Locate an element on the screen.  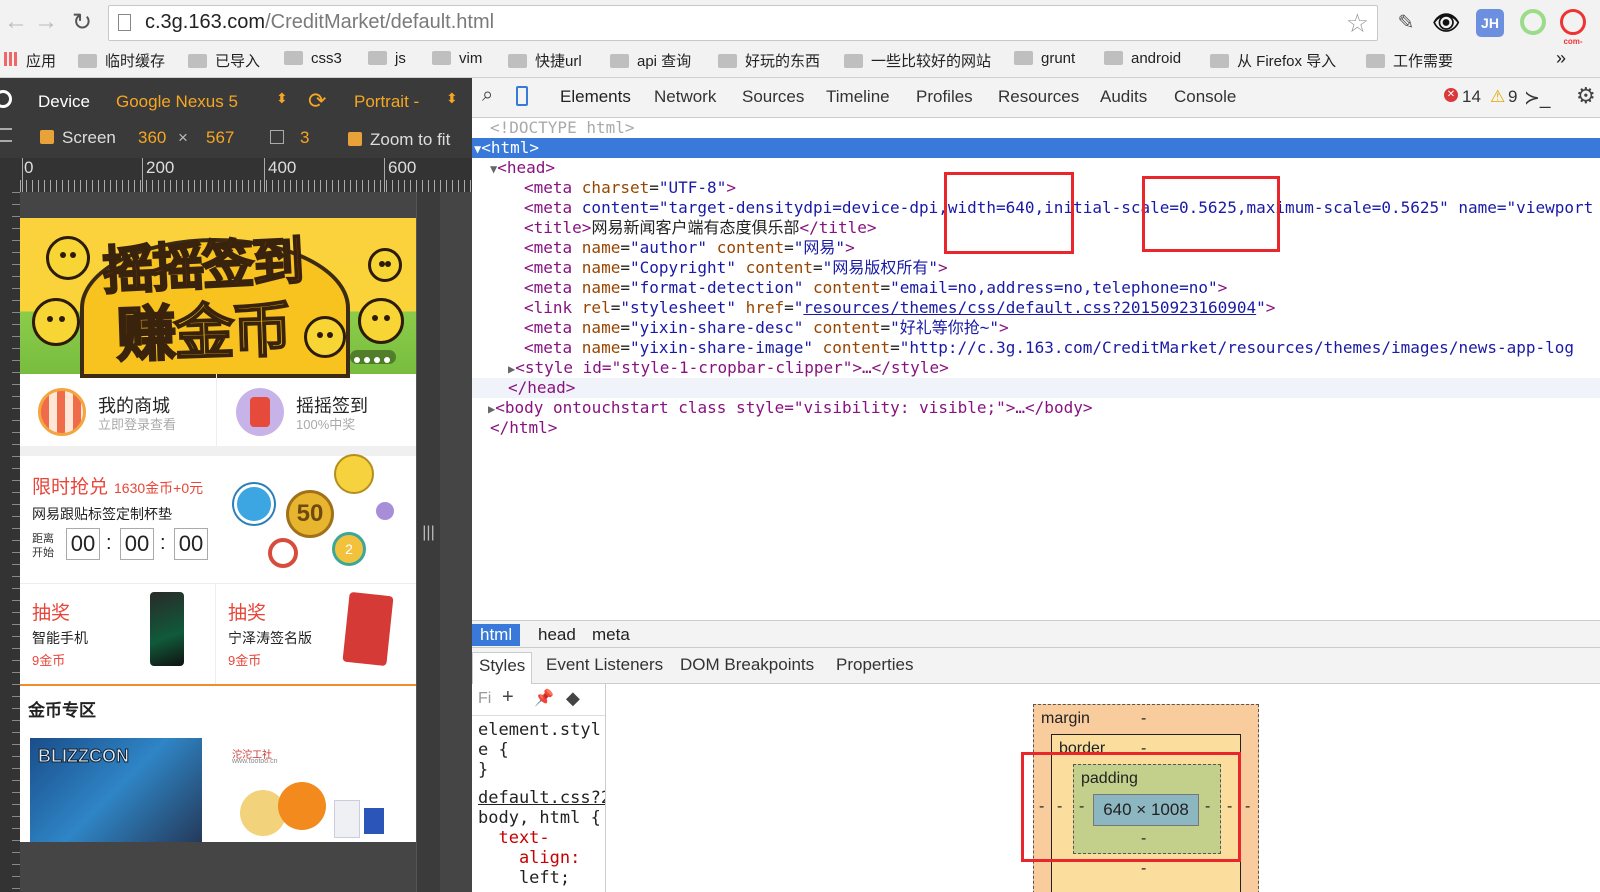
tab-elements: Elements is located at coordinates (595, 97).